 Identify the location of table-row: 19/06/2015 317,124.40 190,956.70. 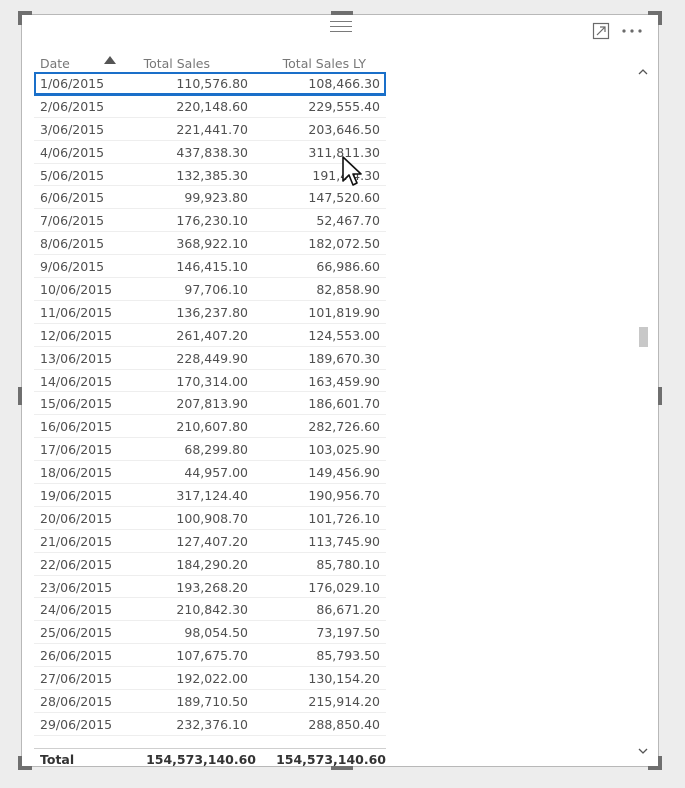
(210, 495).